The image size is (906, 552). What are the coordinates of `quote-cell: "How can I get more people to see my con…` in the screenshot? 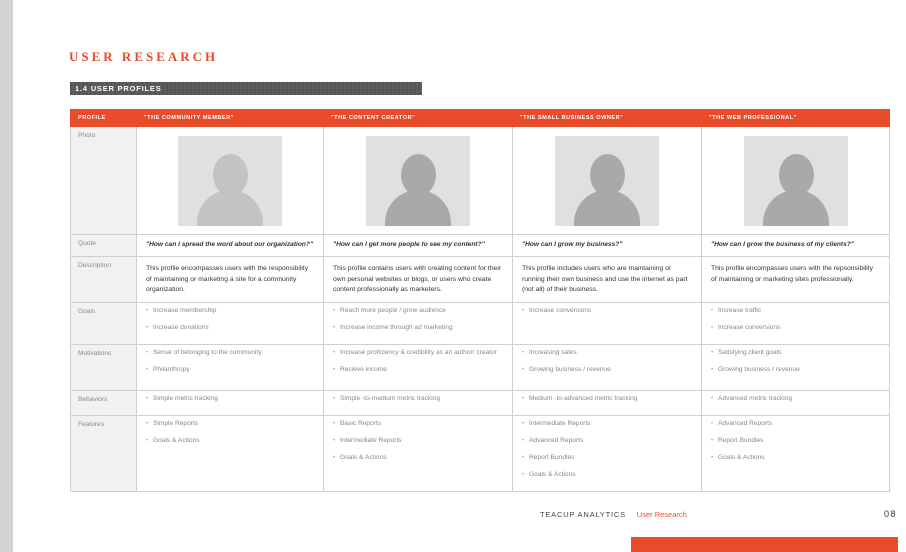 It's located at (418, 245).